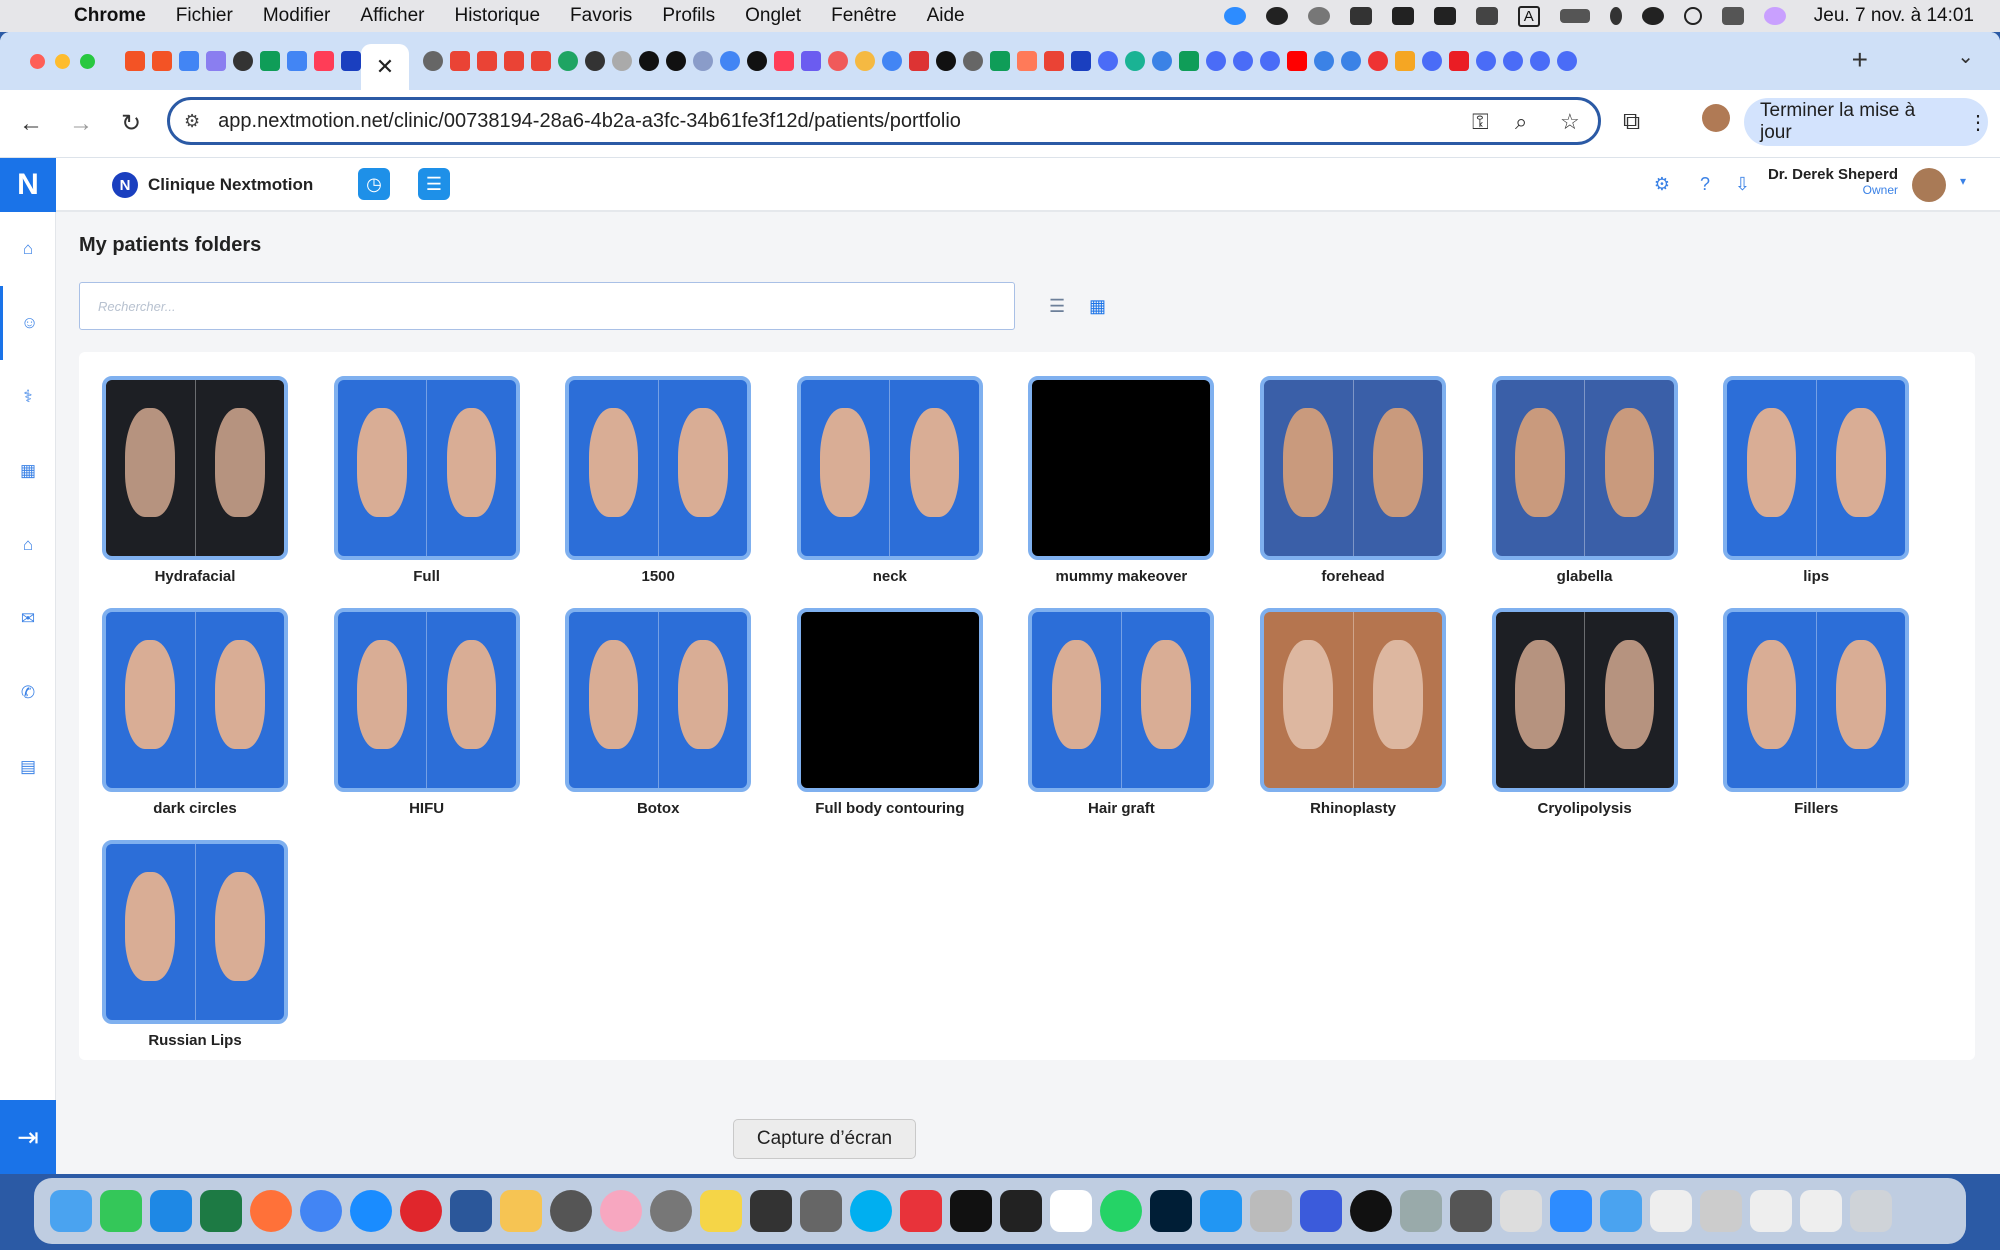  Describe the element at coordinates (1071, 1211) in the screenshot. I see `calendar-icon` at that location.